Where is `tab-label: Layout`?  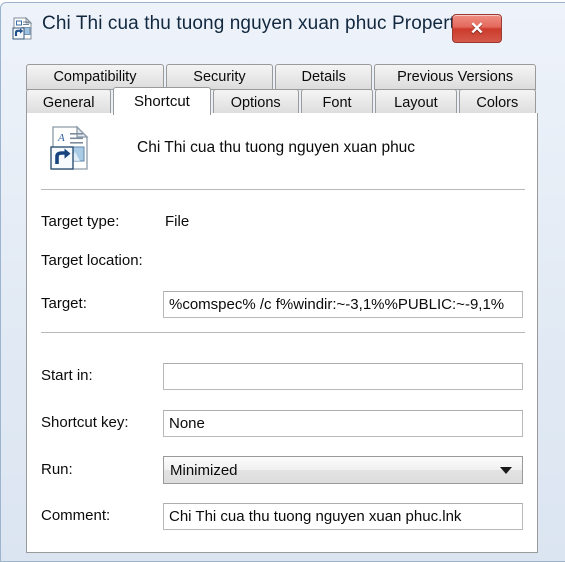 tab-label: Layout is located at coordinates (416, 102).